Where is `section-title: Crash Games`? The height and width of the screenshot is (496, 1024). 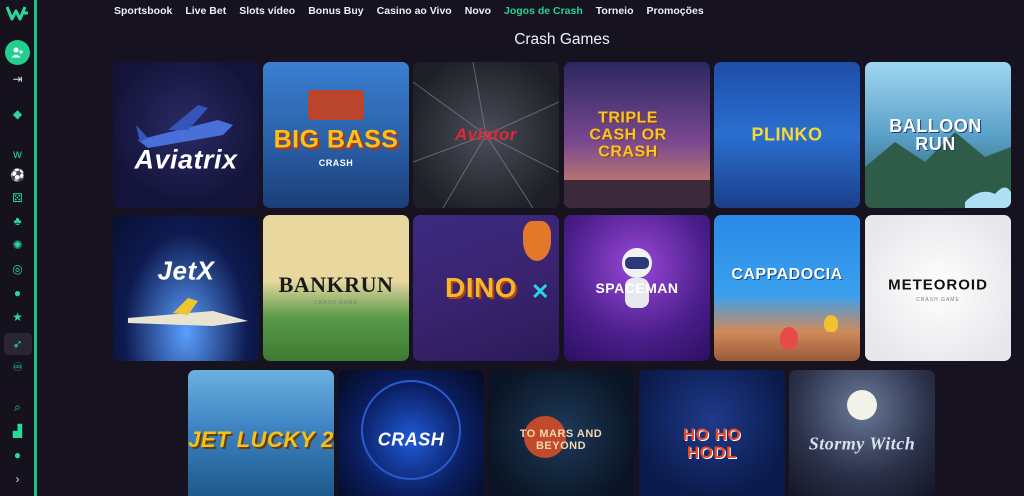
section-title: Crash Games is located at coordinates (562, 39).